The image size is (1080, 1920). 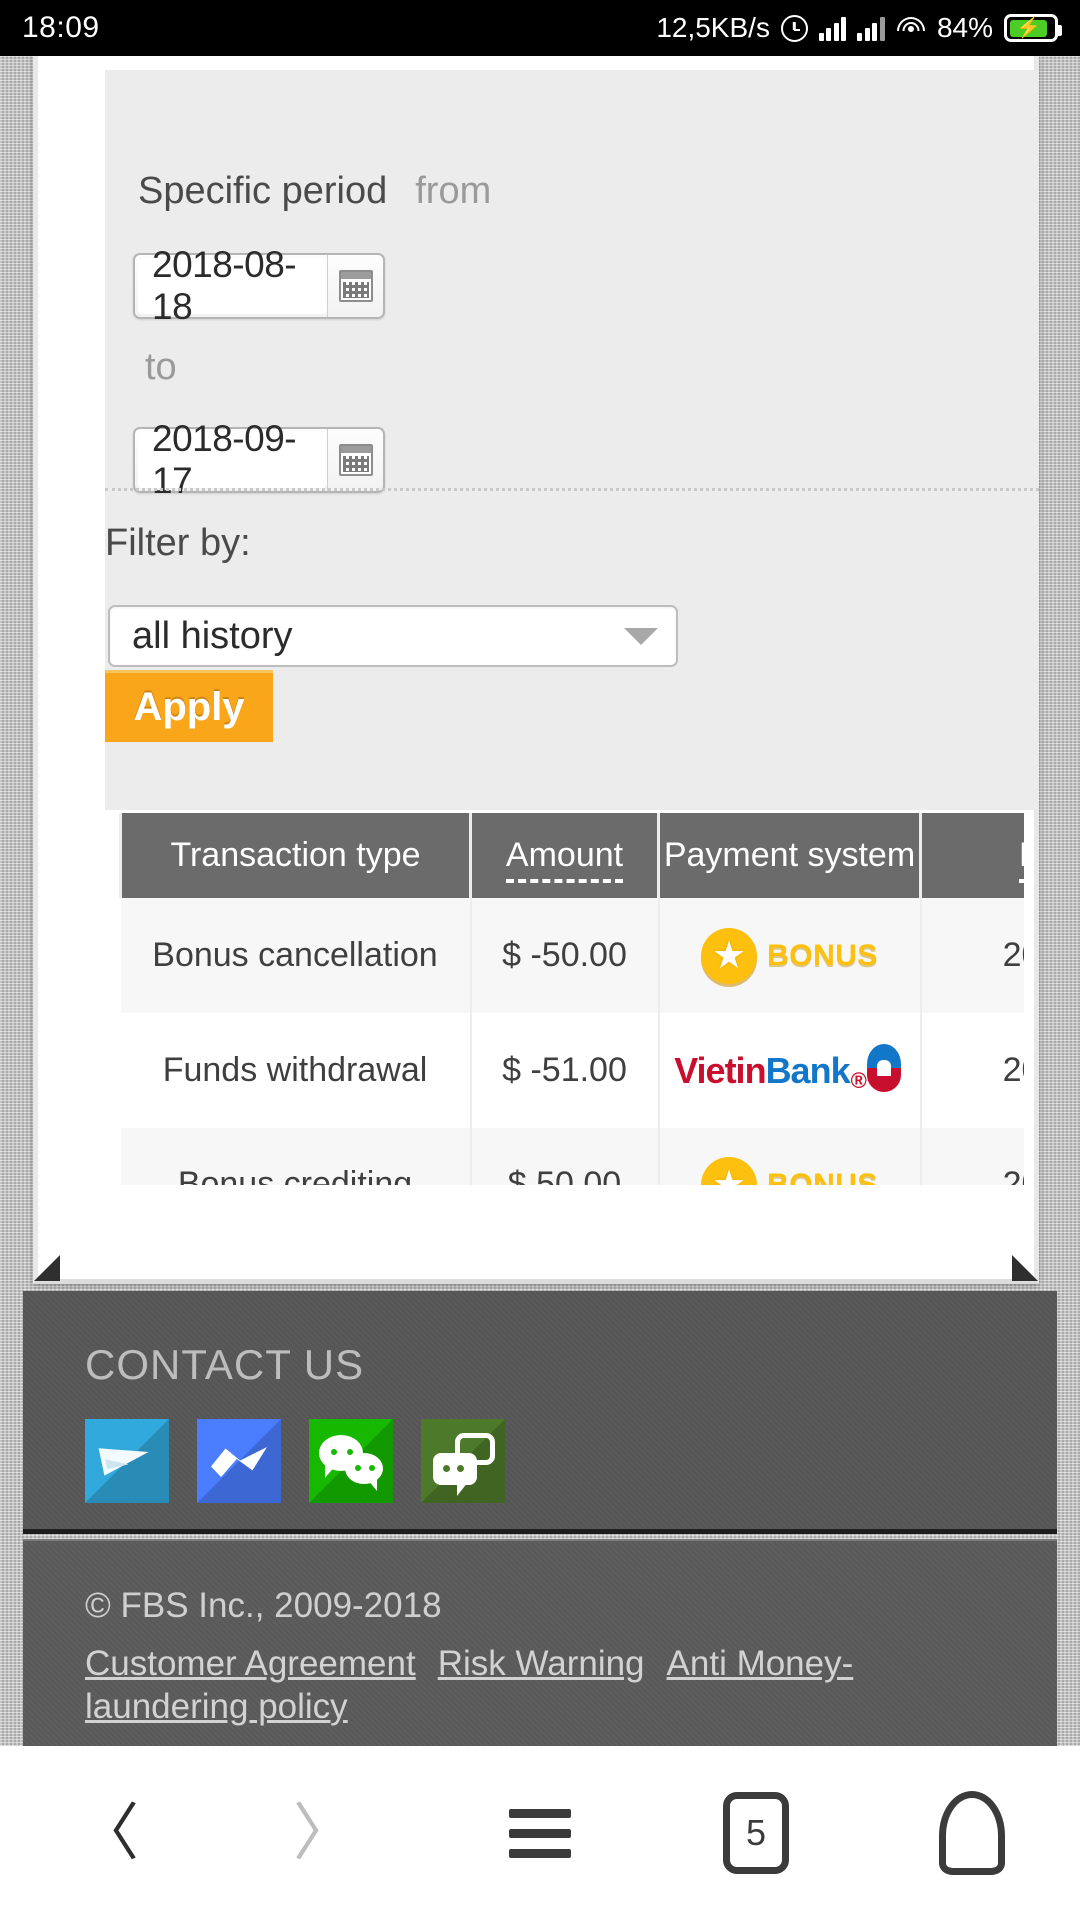 I want to click on browser-nav-bar: 〈 〉 5, so click(x=540, y=1833).